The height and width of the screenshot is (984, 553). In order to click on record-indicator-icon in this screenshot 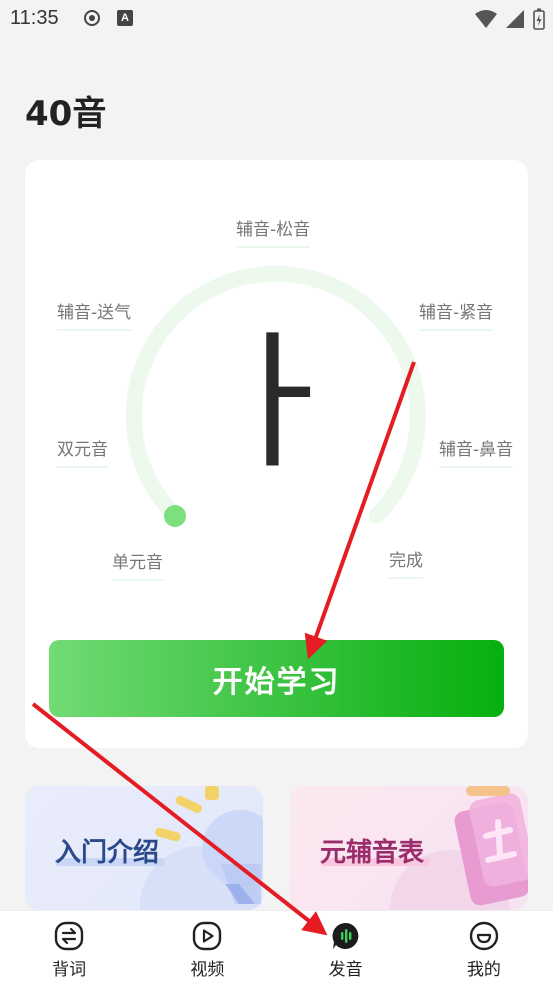, I will do `click(92, 18)`.